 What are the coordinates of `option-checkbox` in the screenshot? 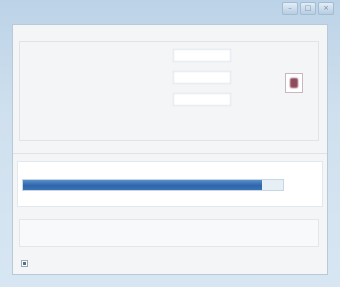 It's located at (24, 263).